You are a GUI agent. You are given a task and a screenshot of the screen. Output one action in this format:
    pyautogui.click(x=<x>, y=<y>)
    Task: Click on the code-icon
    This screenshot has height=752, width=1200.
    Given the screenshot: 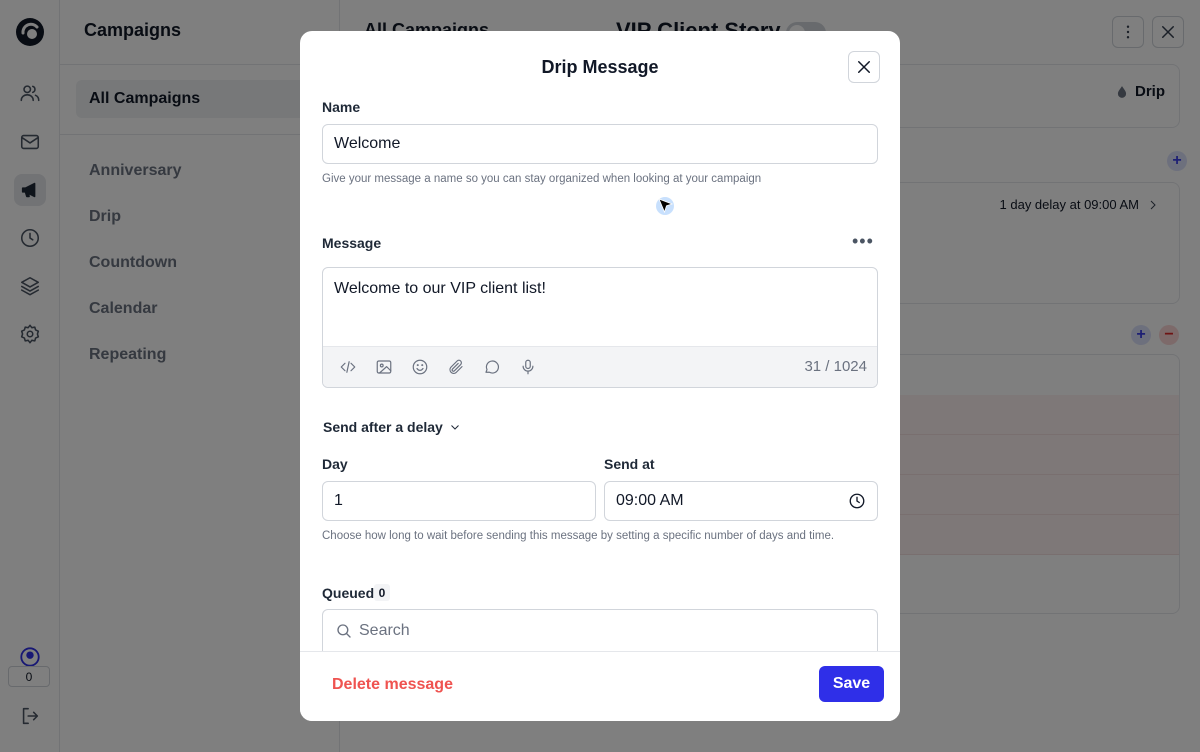 What is the action you would take?
    pyautogui.click(x=348, y=367)
    